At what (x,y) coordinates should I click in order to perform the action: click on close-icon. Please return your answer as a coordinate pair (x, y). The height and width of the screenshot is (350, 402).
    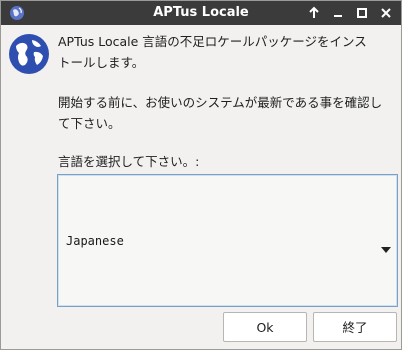
    Looking at the image, I should click on (386, 13).